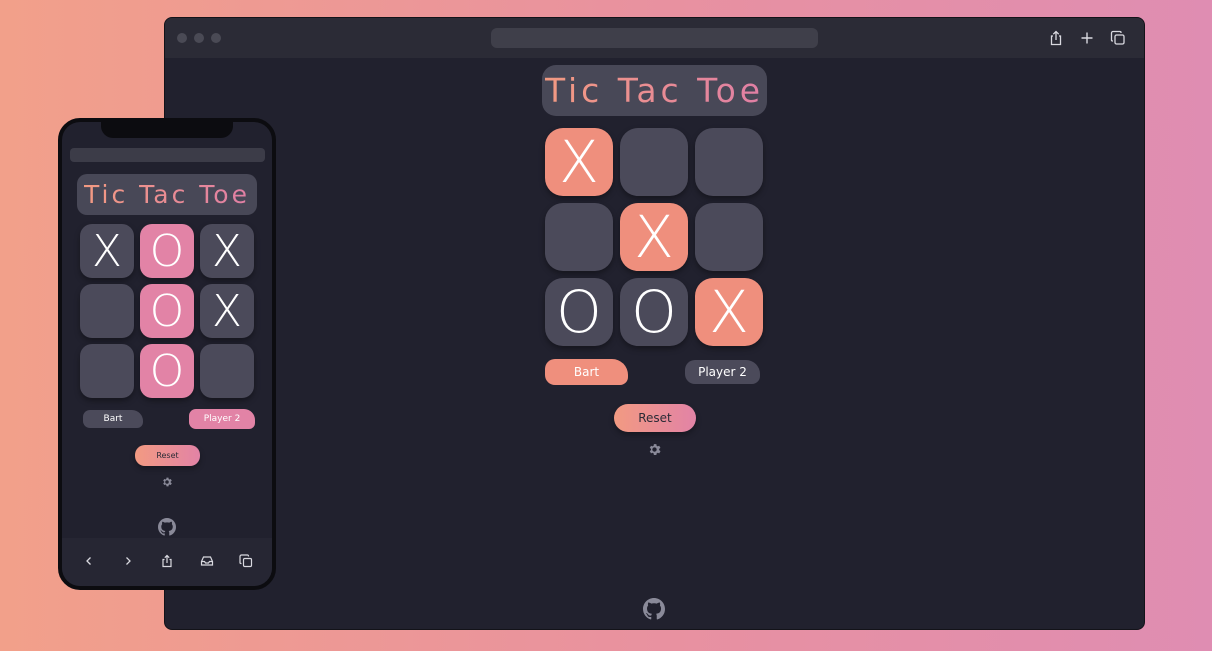 This screenshot has height=651, width=1212. I want to click on mobile-game-title: Tic Tac Toe, so click(167, 194).